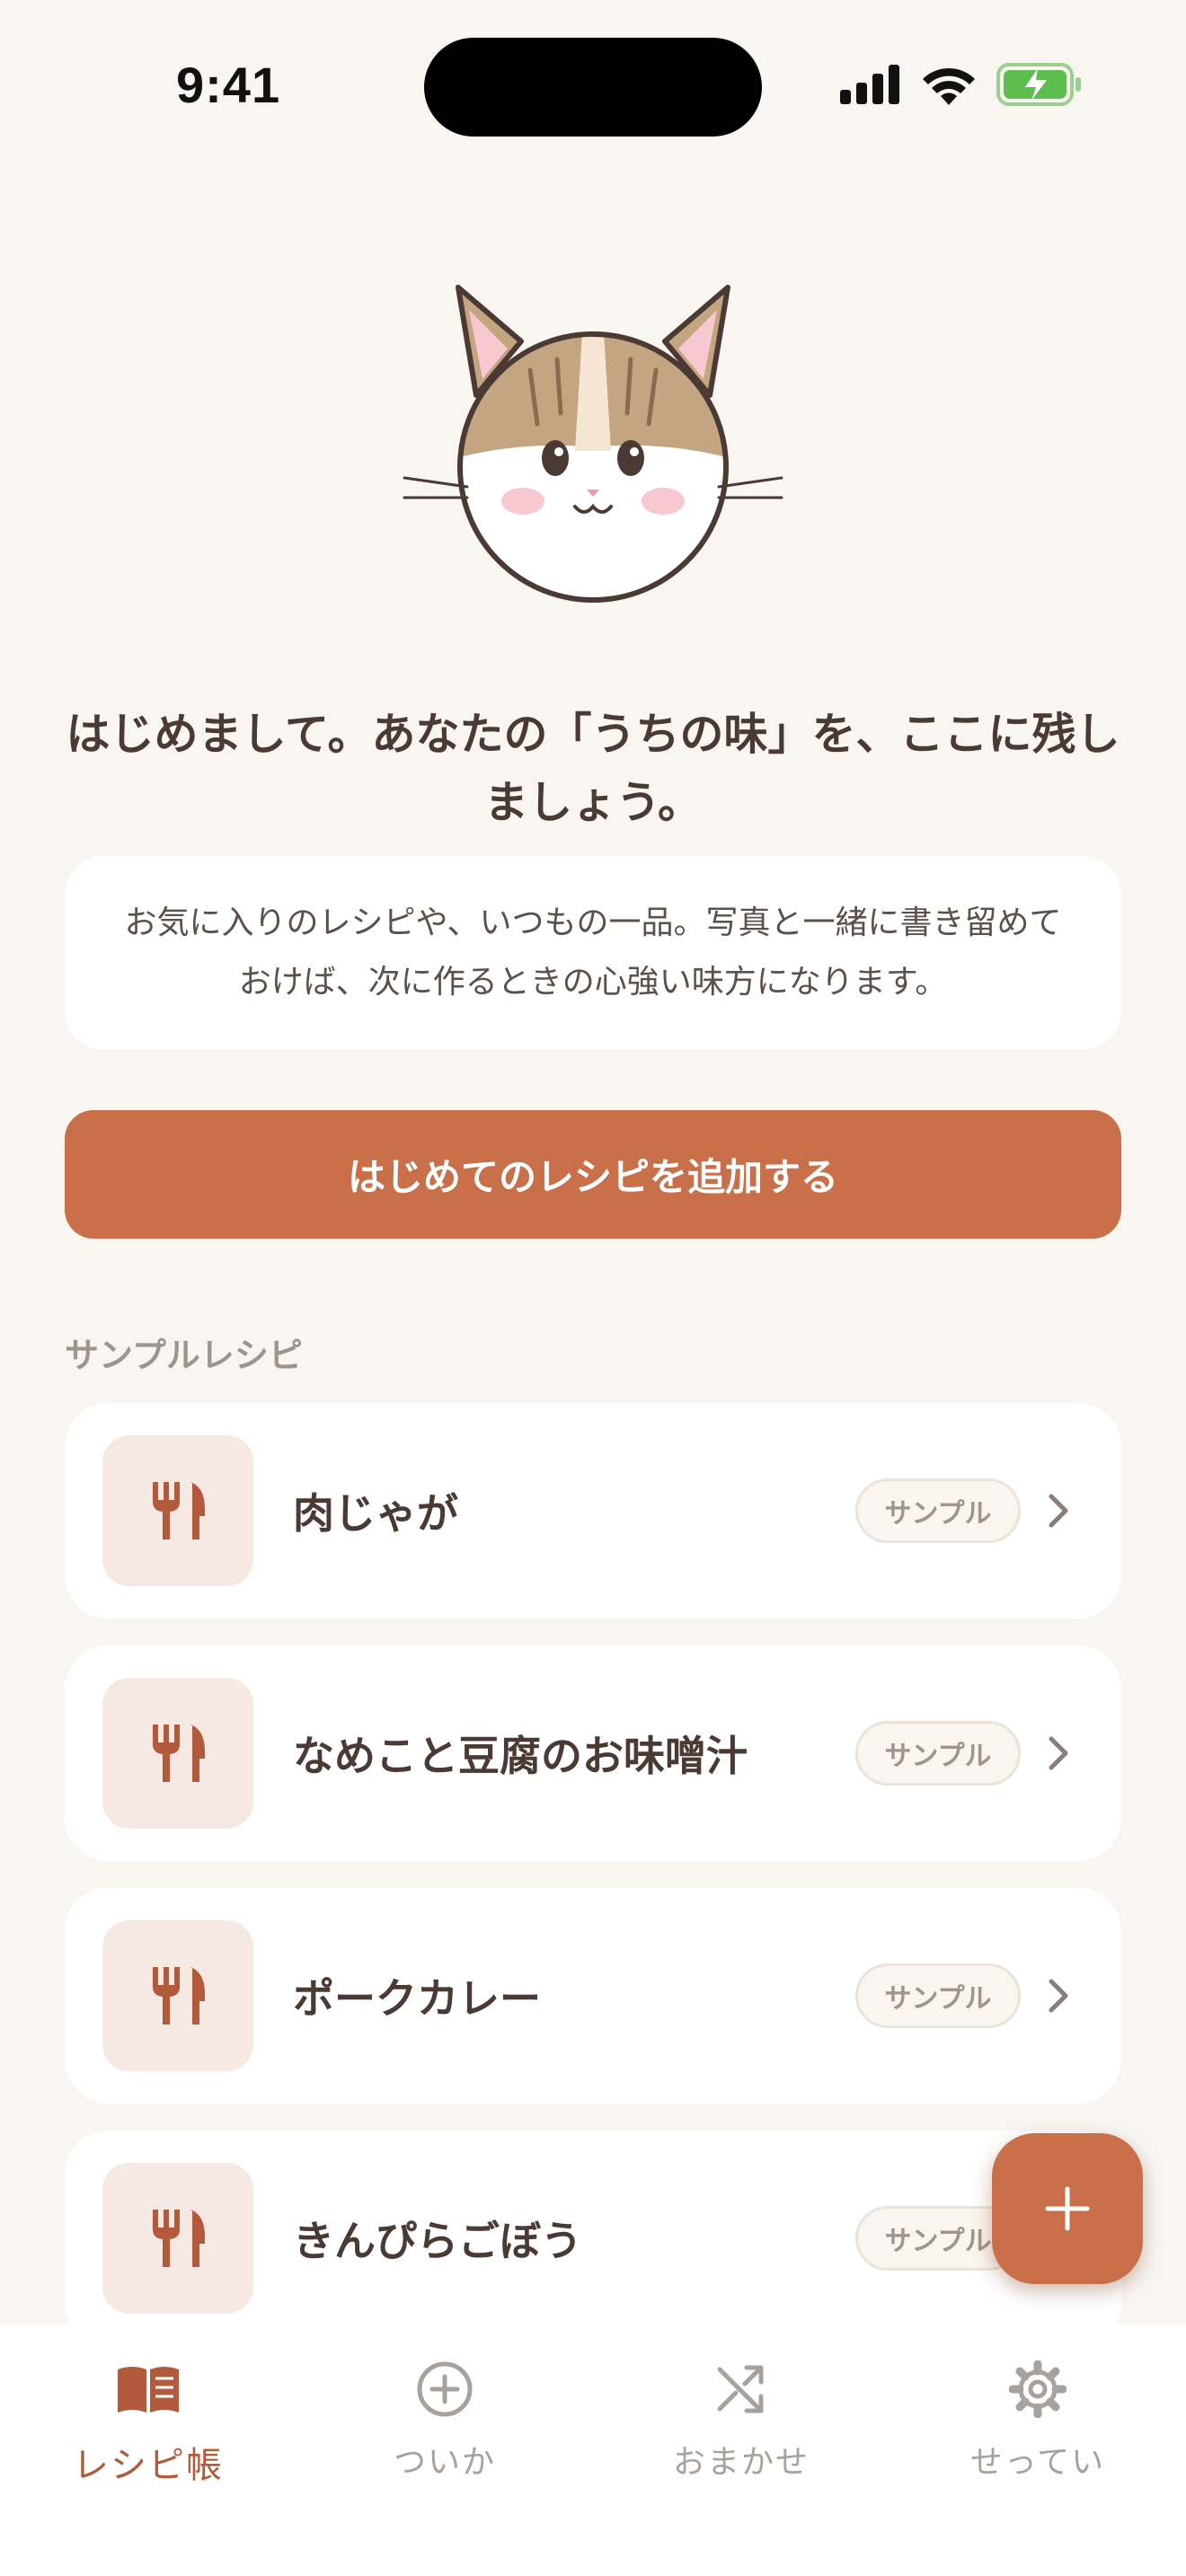 This screenshot has height=2576, width=1186. Describe the element at coordinates (1038, 2436) in the screenshot. I see `tab-settings: せってい` at that location.